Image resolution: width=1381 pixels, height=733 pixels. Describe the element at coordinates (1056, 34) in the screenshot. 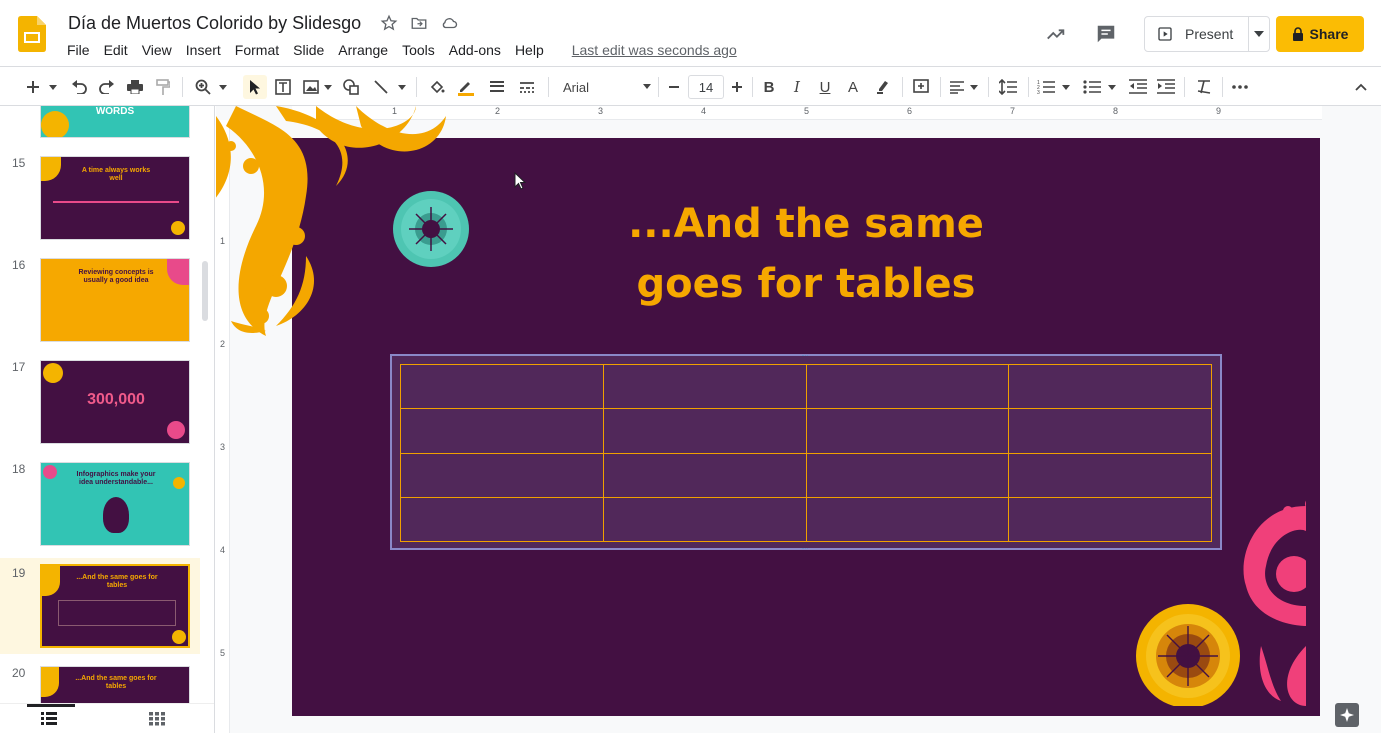

I see `activity-icon` at that location.